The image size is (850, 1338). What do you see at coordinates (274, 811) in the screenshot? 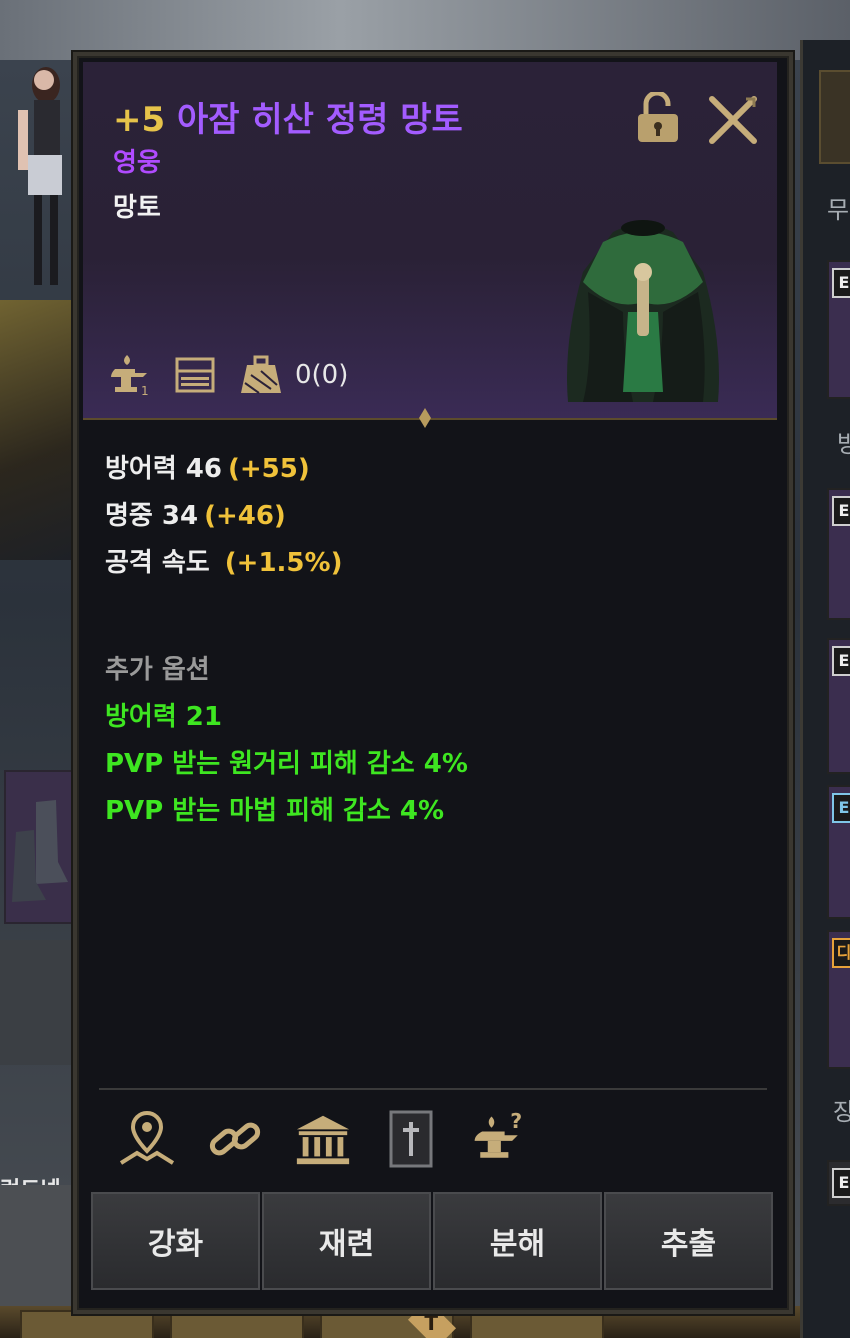
I see `extra-option: PVP 받는 마법 피해 감소 4%` at bounding box center [274, 811].